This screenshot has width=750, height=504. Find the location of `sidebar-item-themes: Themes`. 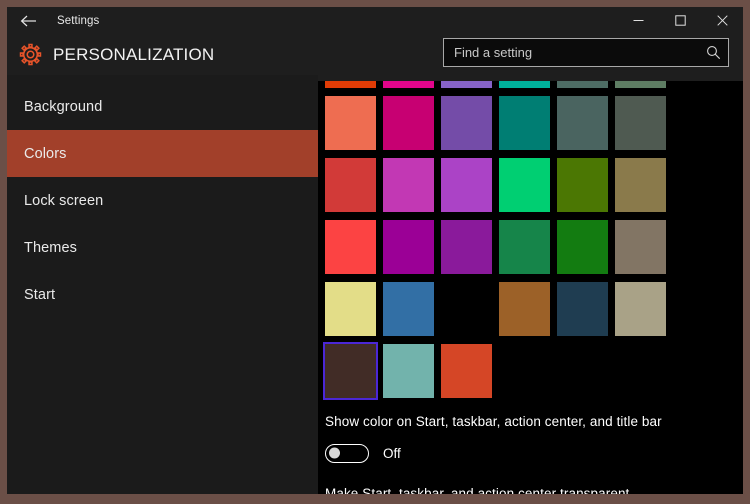

sidebar-item-themes: Themes is located at coordinates (162, 247).